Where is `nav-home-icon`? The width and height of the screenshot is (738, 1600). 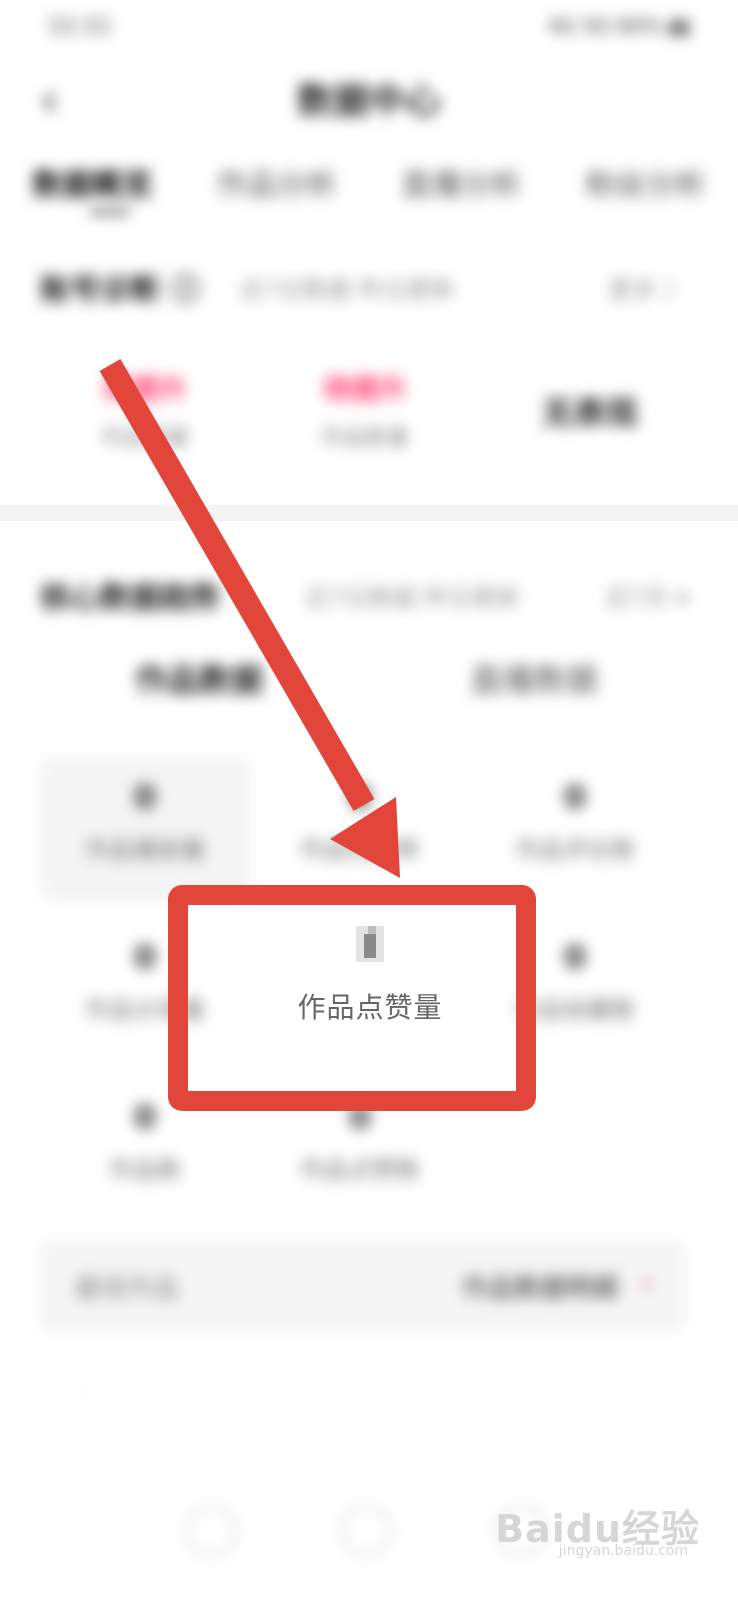
nav-home-icon is located at coordinates (211, 1531).